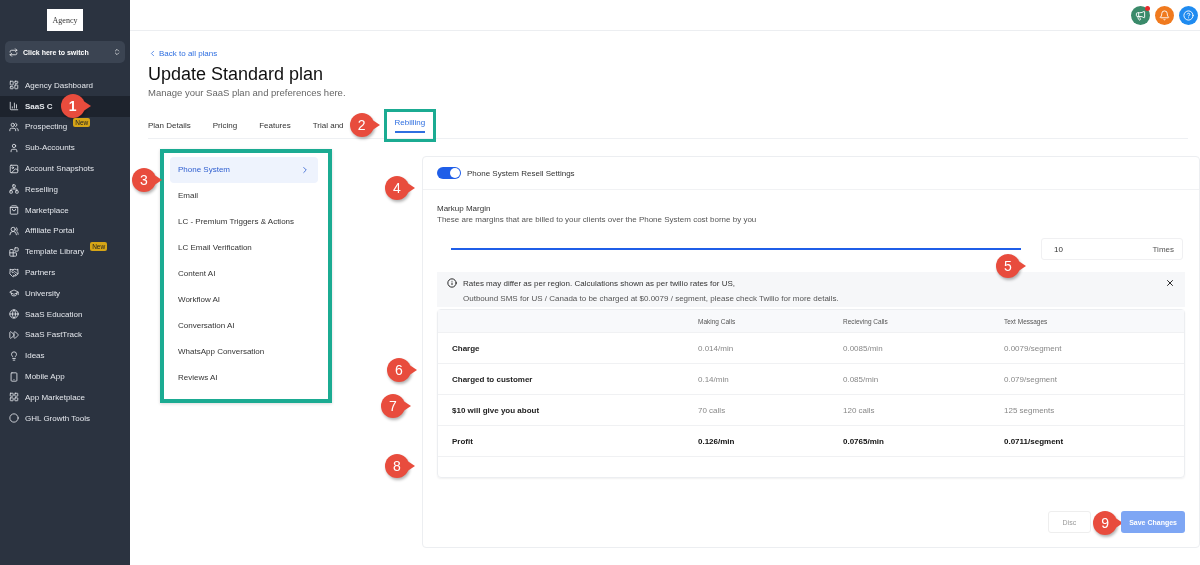 Image resolution: width=1200 pixels, height=565 pixels. I want to click on table-cell-text: 0.0711/segment, so click(1034, 441).